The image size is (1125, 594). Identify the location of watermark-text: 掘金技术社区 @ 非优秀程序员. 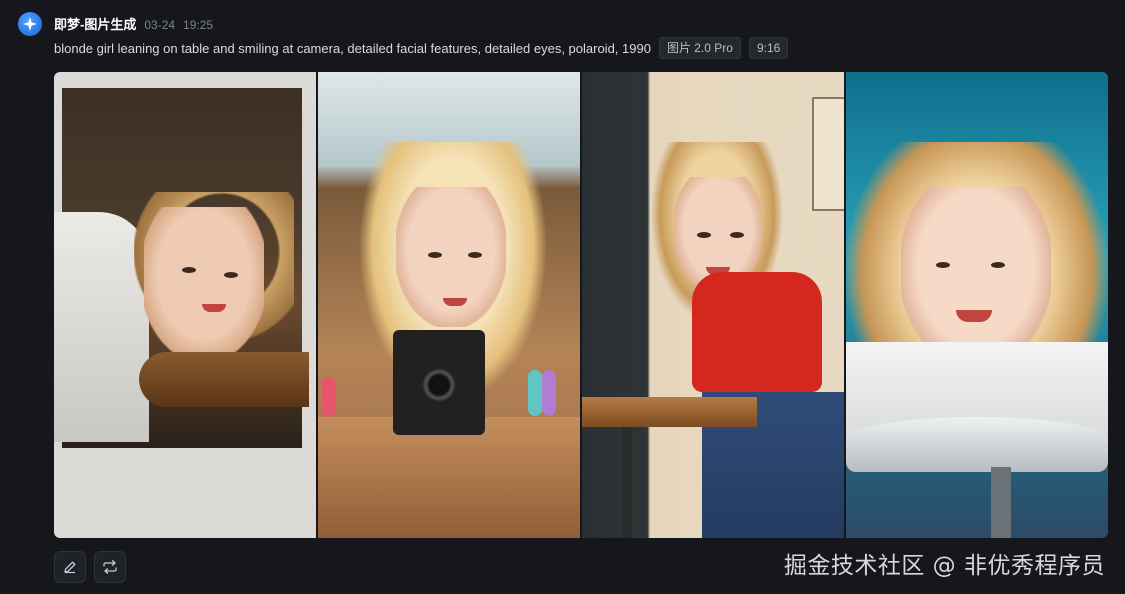
(944, 566).